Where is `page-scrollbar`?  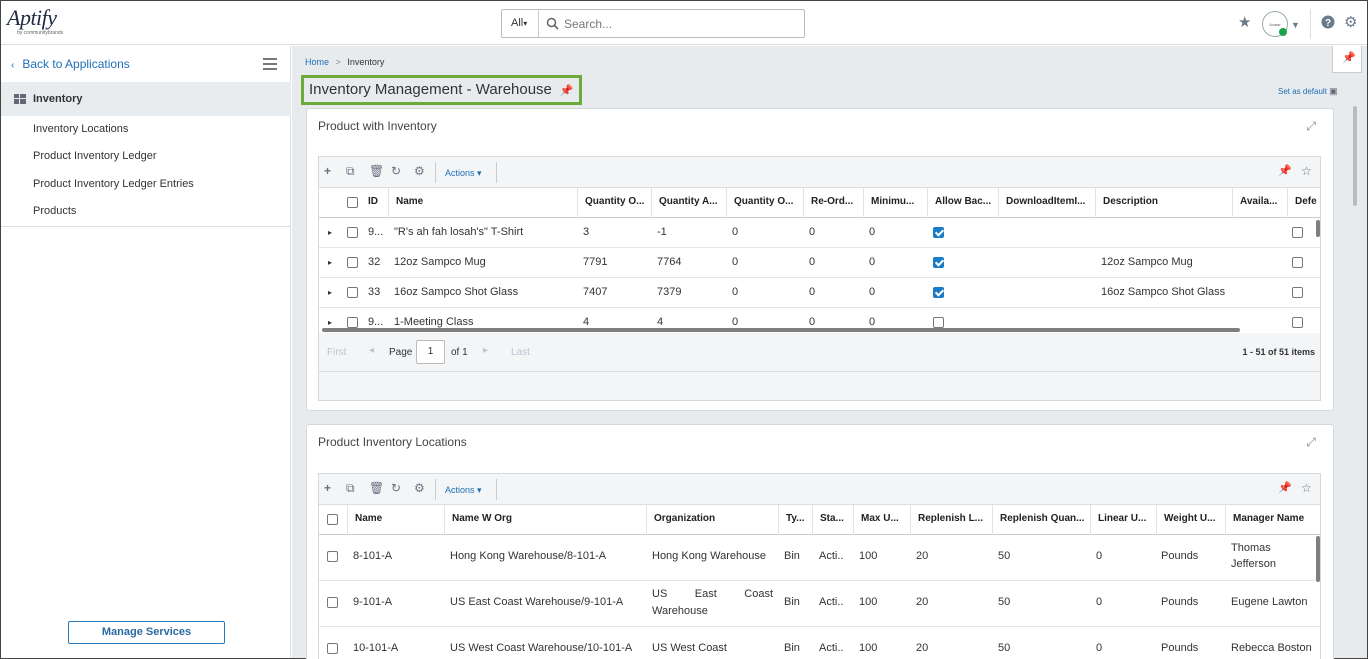
page-scrollbar is located at coordinates (1355, 156).